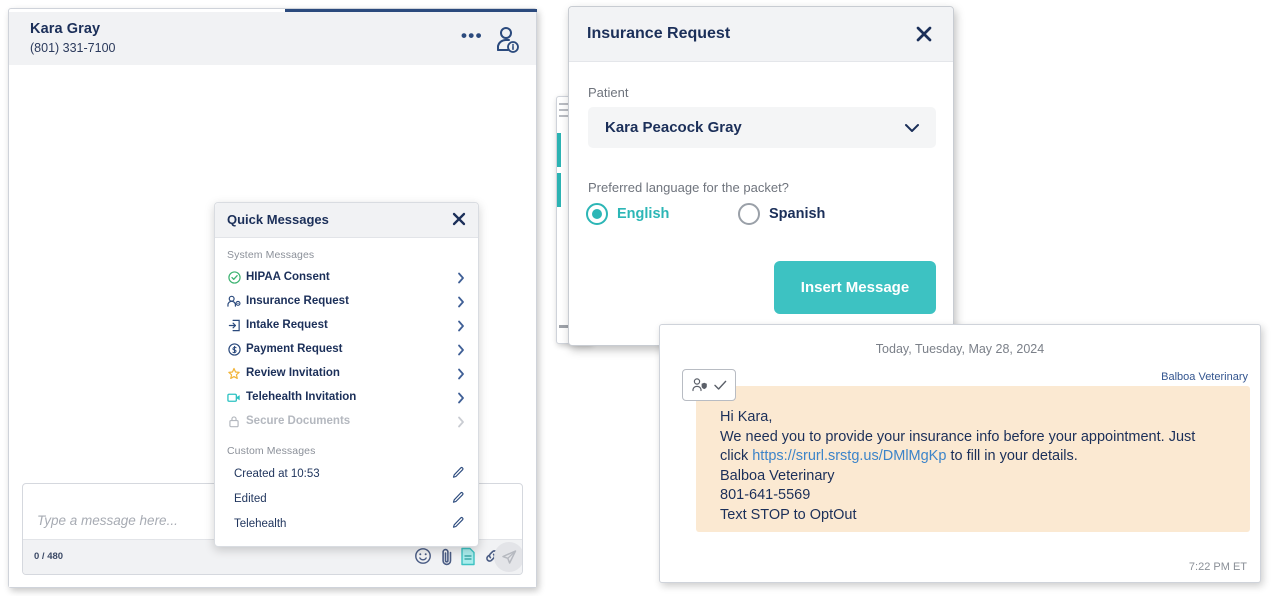  Describe the element at coordinates (469, 557) in the screenshot. I see `document-icon` at that location.